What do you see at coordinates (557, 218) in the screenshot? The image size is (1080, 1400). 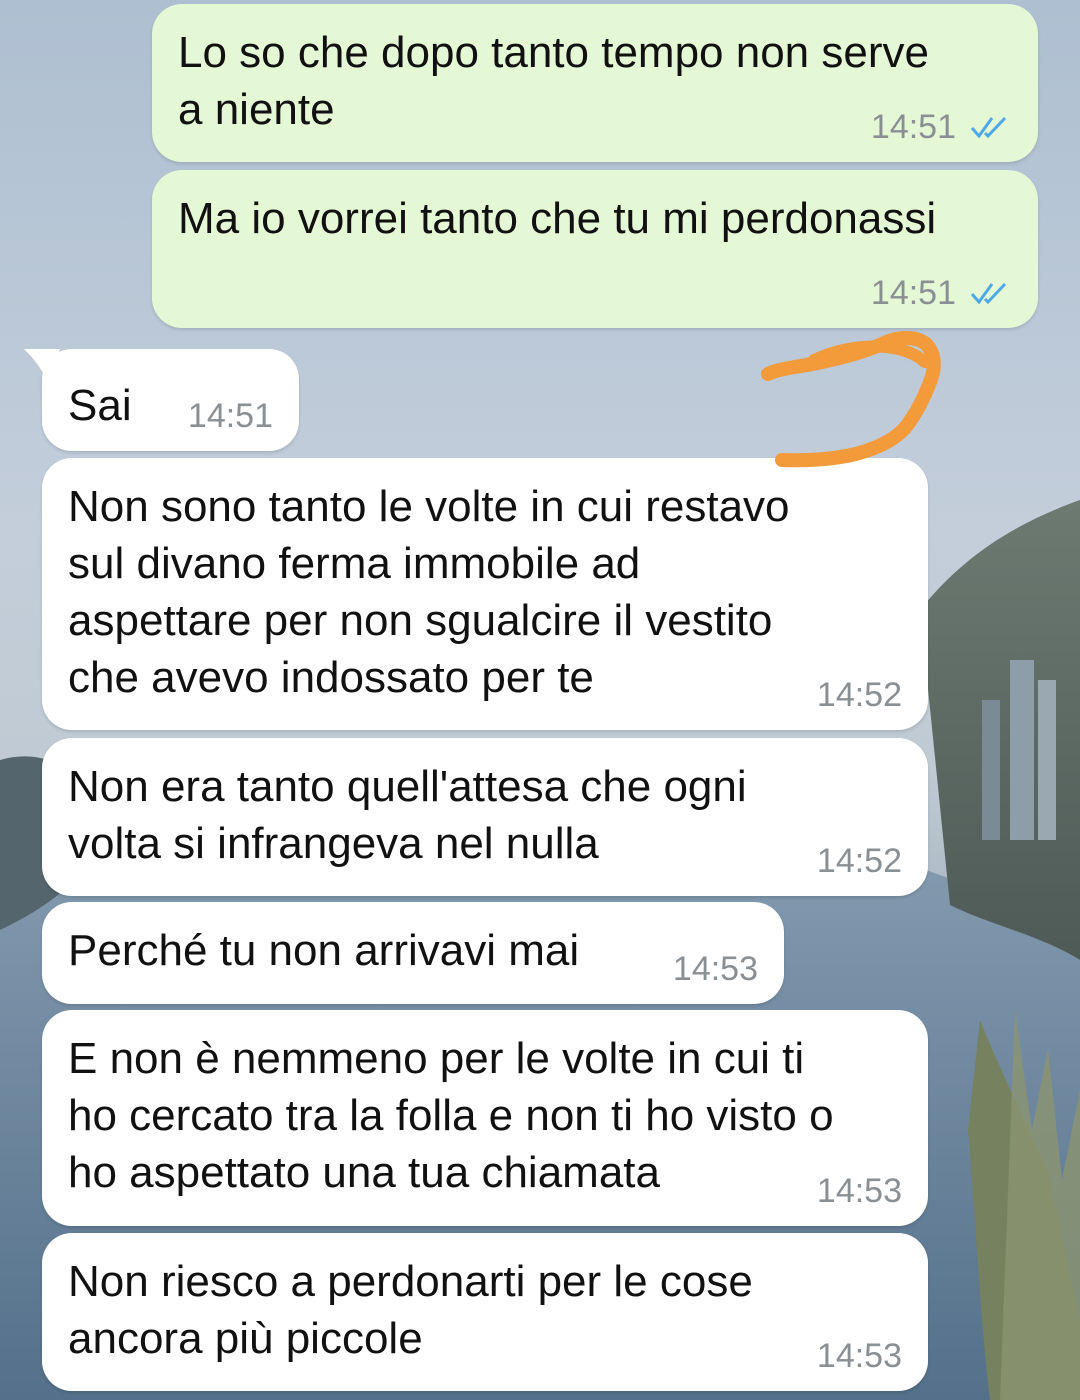 I see `message-text: Ma io vorrei tanto che tu mi perdonassi` at bounding box center [557, 218].